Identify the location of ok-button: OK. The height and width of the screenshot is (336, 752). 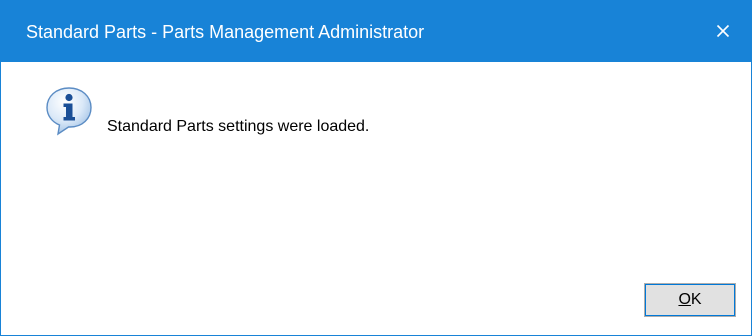
(690, 300).